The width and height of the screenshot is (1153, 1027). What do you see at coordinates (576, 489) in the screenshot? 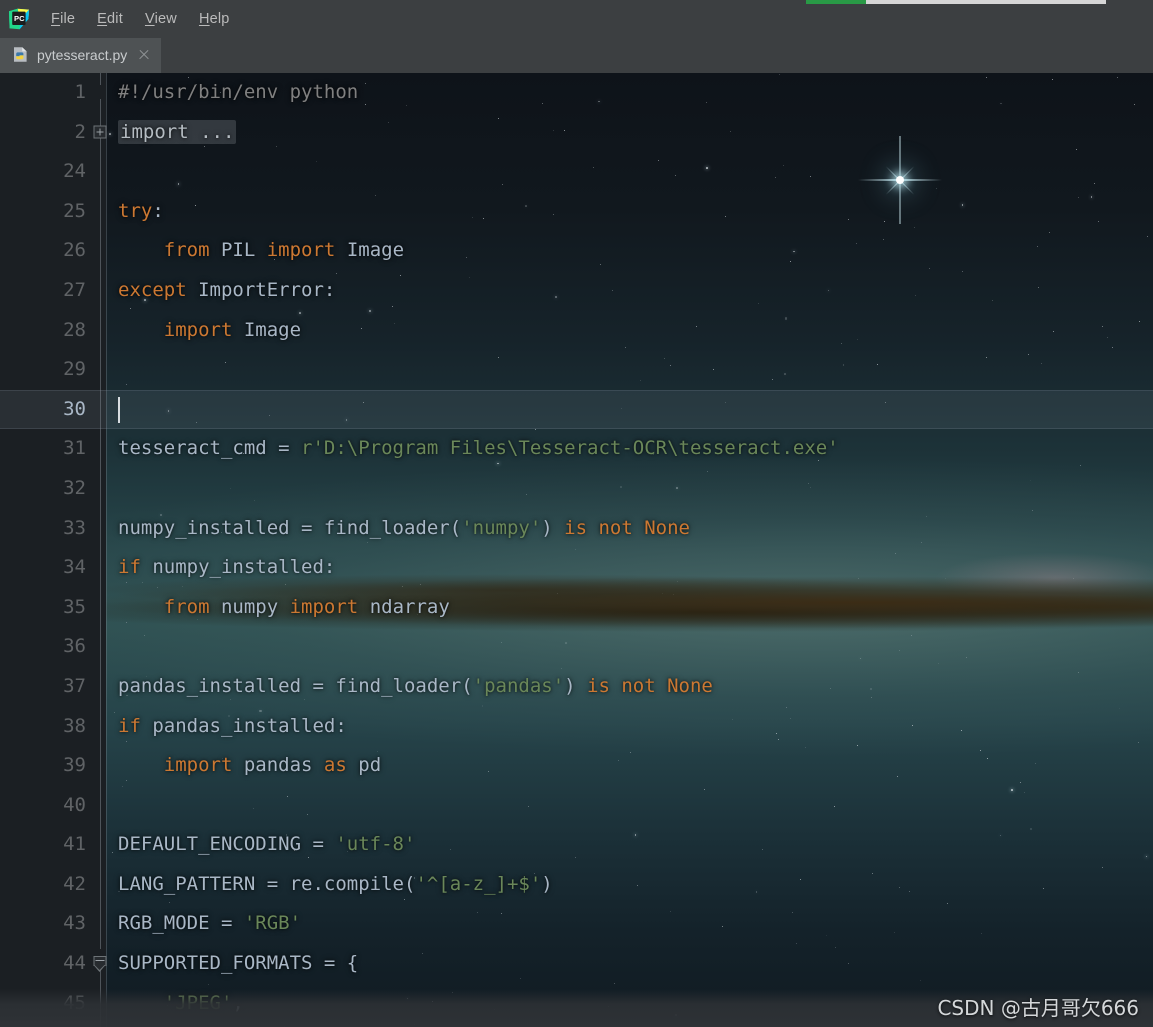
I see `code-line: 32` at bounding box center [576, 489].